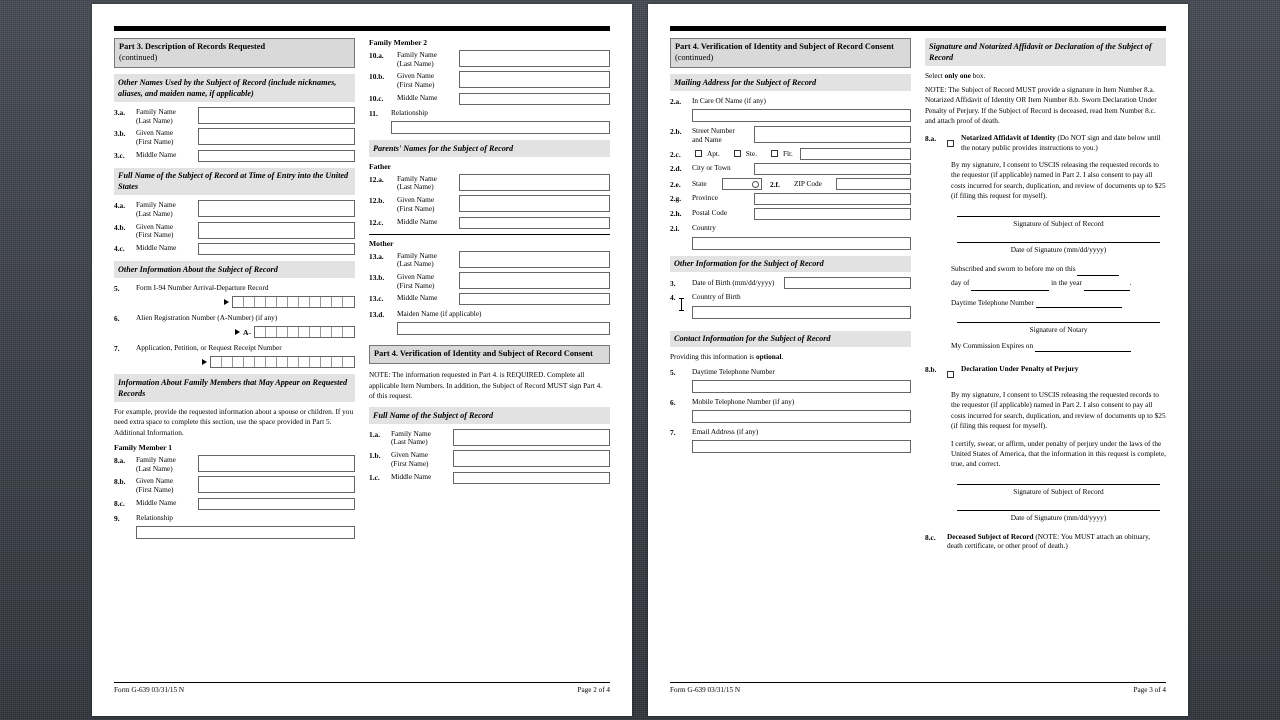 This screenshot has height=720, width=1280. I want to click on name-field-row: 13.b. Given Name (First Name), so click(489, 280).